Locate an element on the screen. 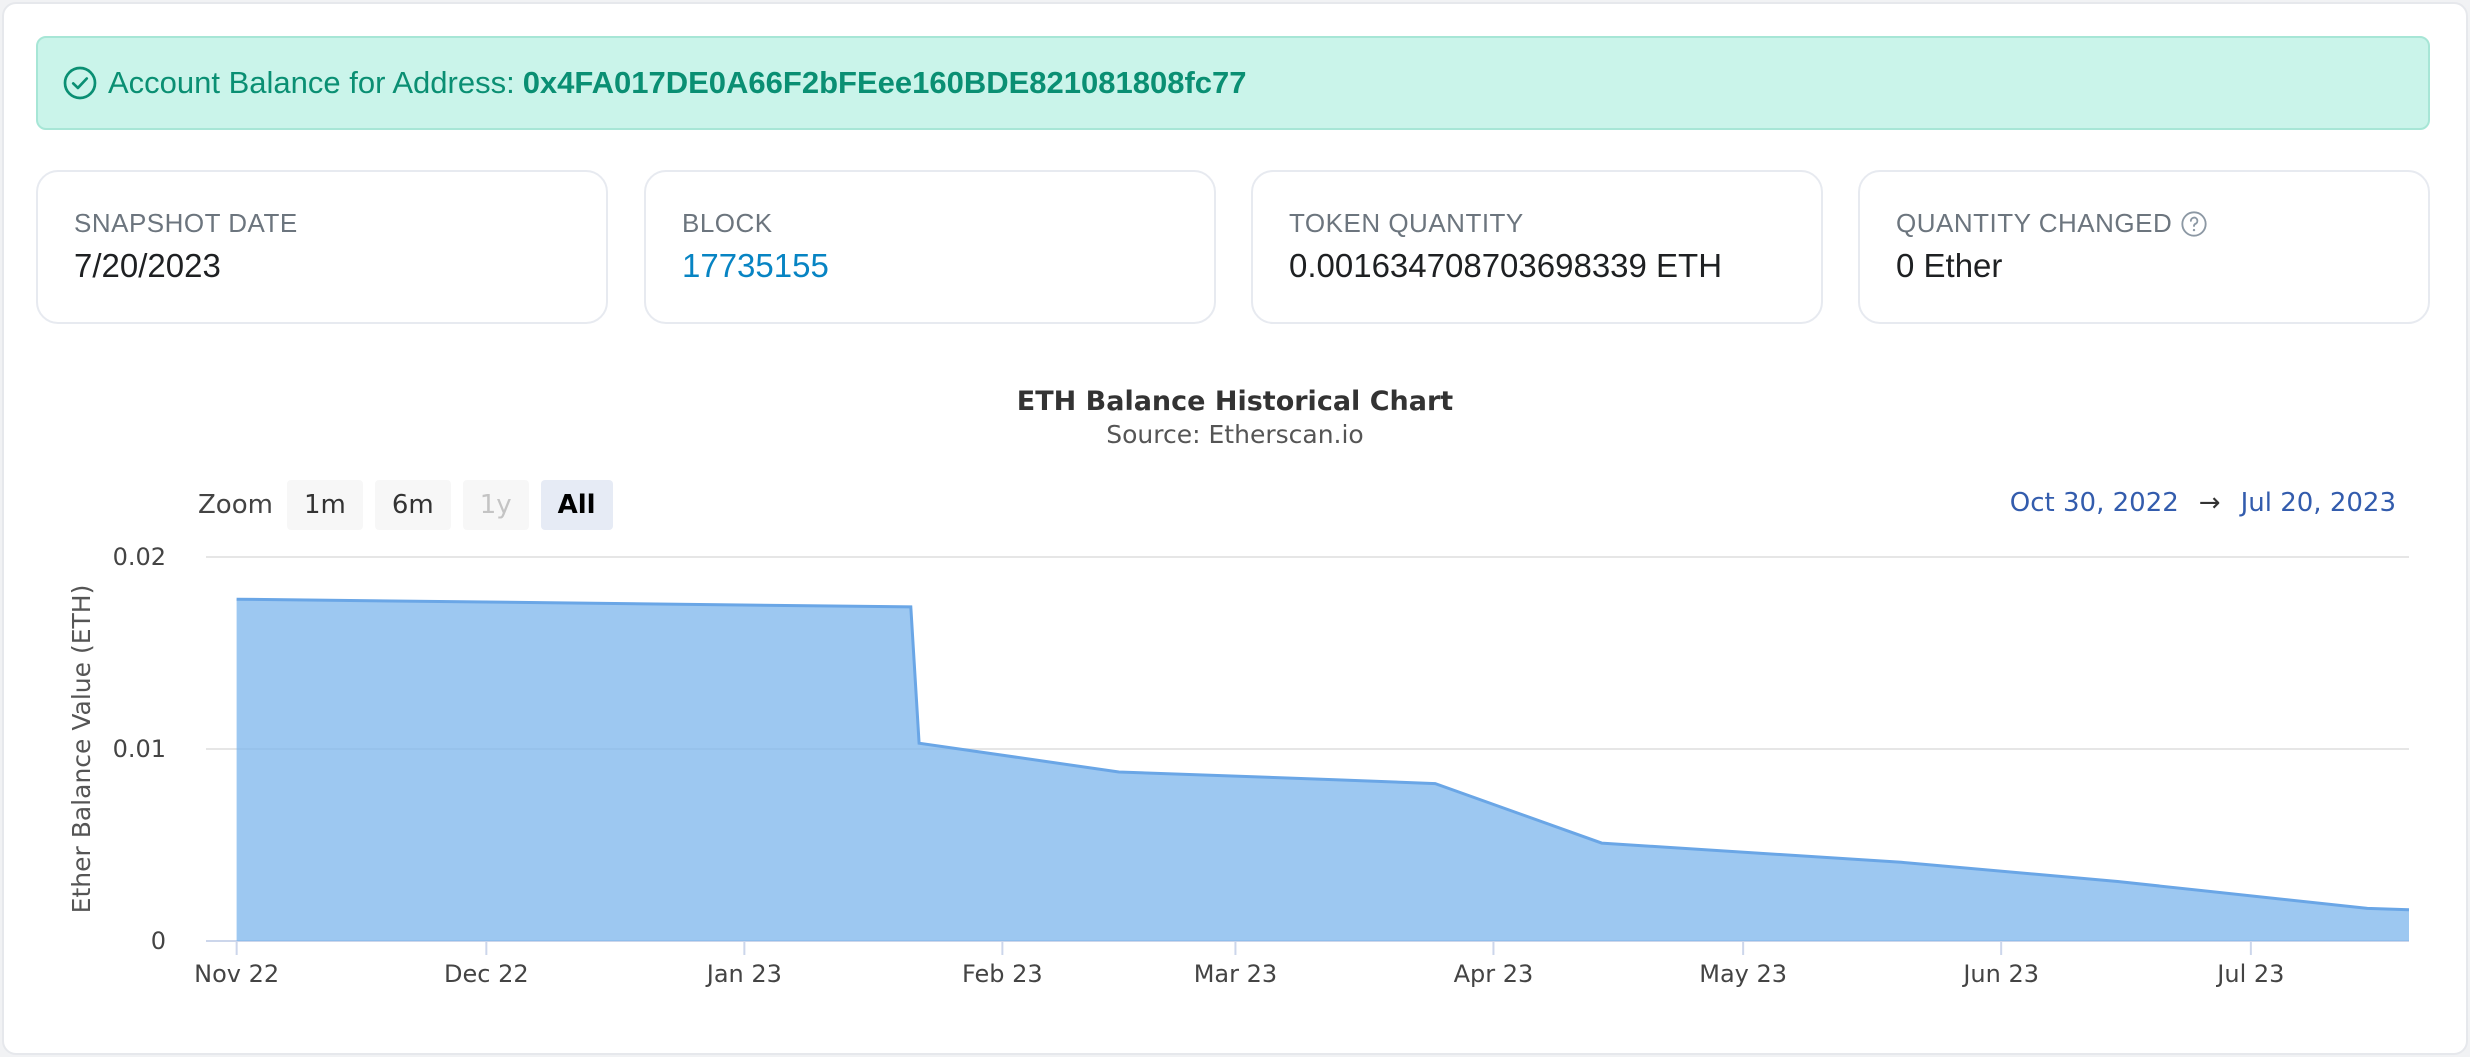 Image resolution: width=2470 pixels, height=1057 pixels. x-tick-label: Dec 22 is located at coordinates (486, 974).